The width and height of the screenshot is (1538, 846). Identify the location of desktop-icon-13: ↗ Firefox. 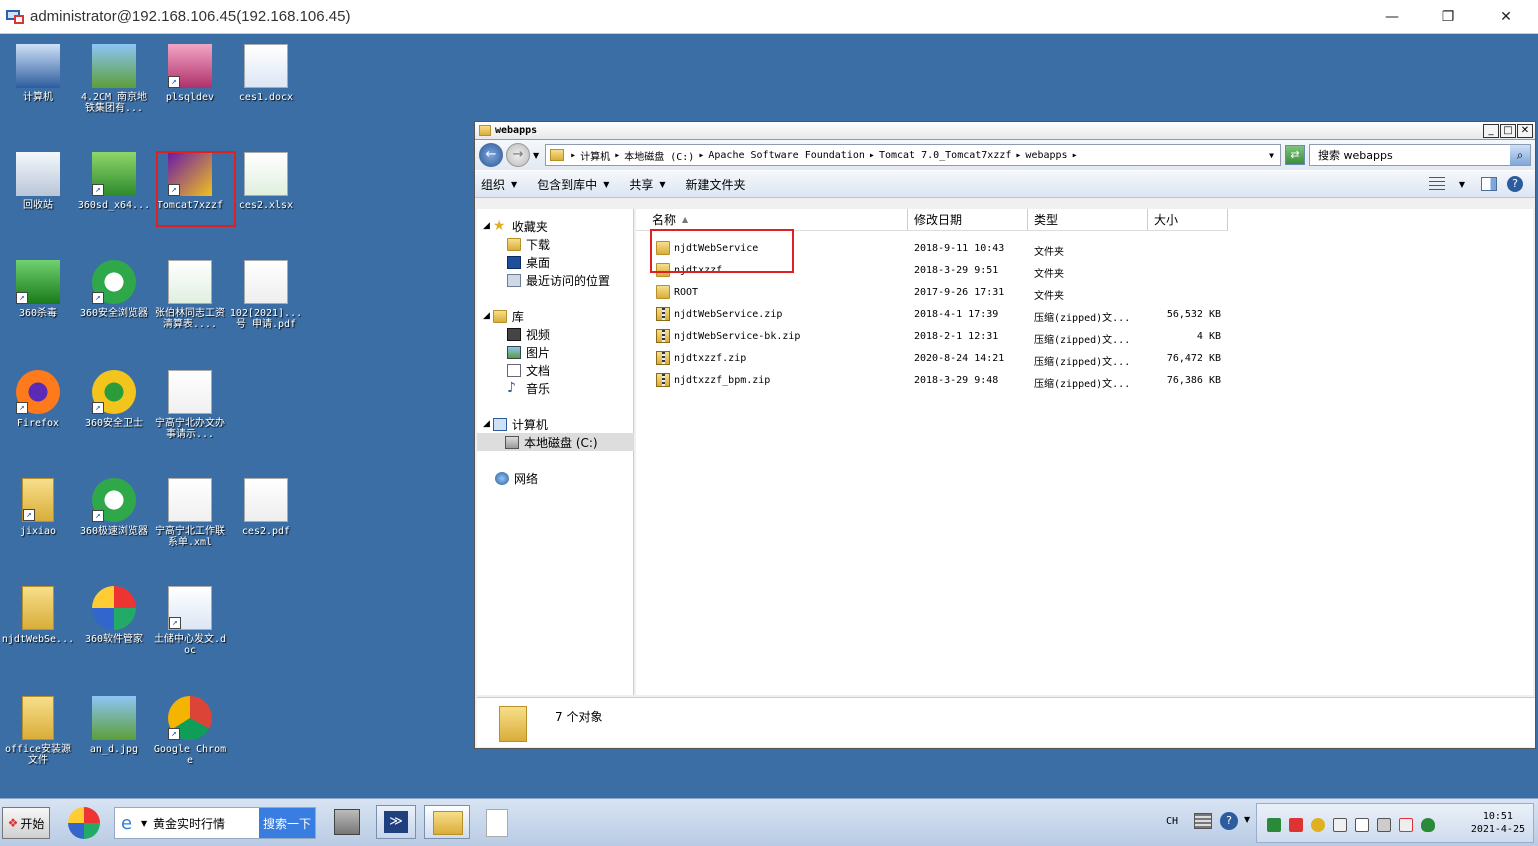
(38, 399).